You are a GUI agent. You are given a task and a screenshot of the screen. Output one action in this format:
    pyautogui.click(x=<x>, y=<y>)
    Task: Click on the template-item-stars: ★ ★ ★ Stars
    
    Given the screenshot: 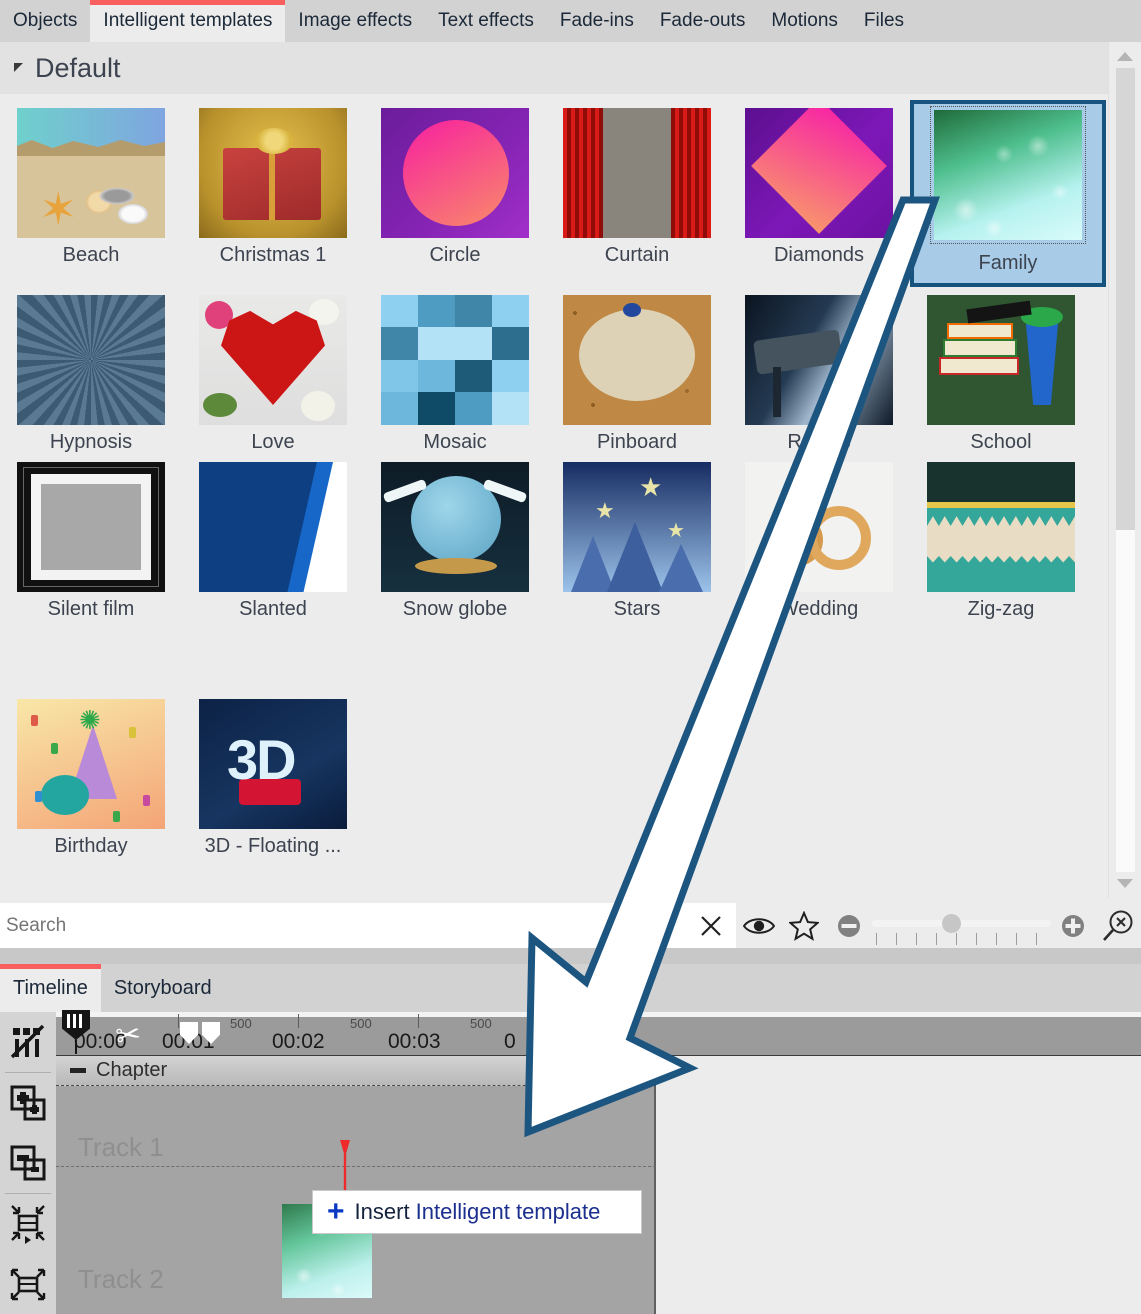 What is the action you would take?
    pyautogui.click(x=637, y=541)
    